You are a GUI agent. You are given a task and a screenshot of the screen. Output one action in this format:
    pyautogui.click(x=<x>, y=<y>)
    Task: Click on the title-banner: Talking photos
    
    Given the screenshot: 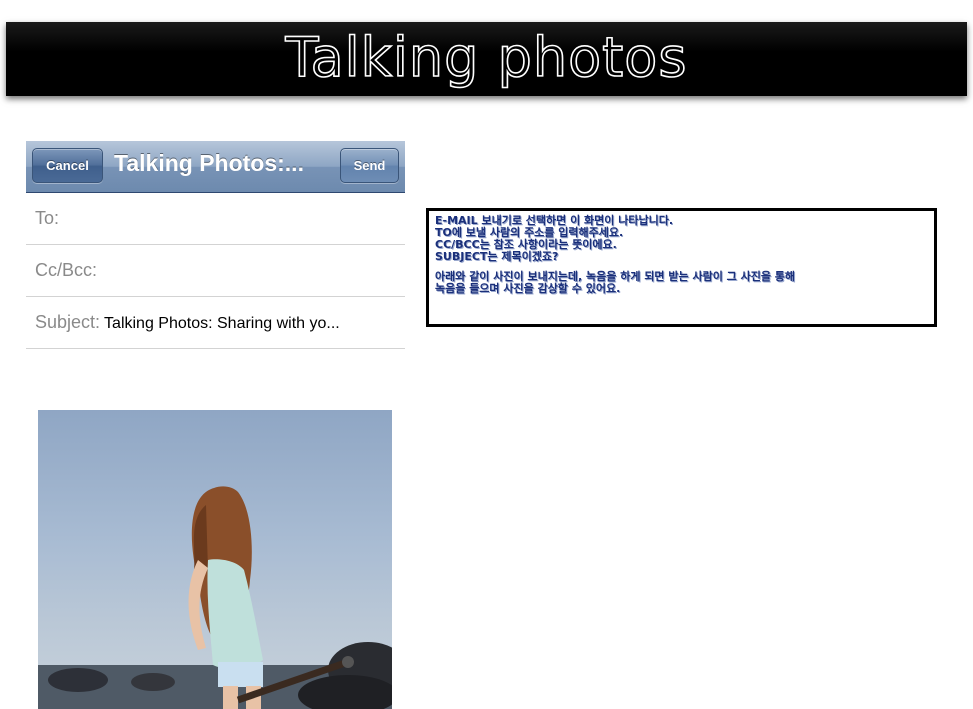 What is the action you would take?
    pyautogui.click(x=486, y=59)
    